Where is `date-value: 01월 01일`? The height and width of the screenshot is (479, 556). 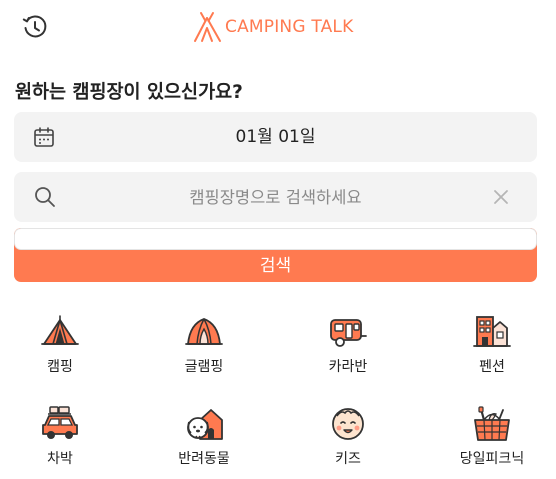
date-value: 01월 01일 is located at coordinates (275, 137).